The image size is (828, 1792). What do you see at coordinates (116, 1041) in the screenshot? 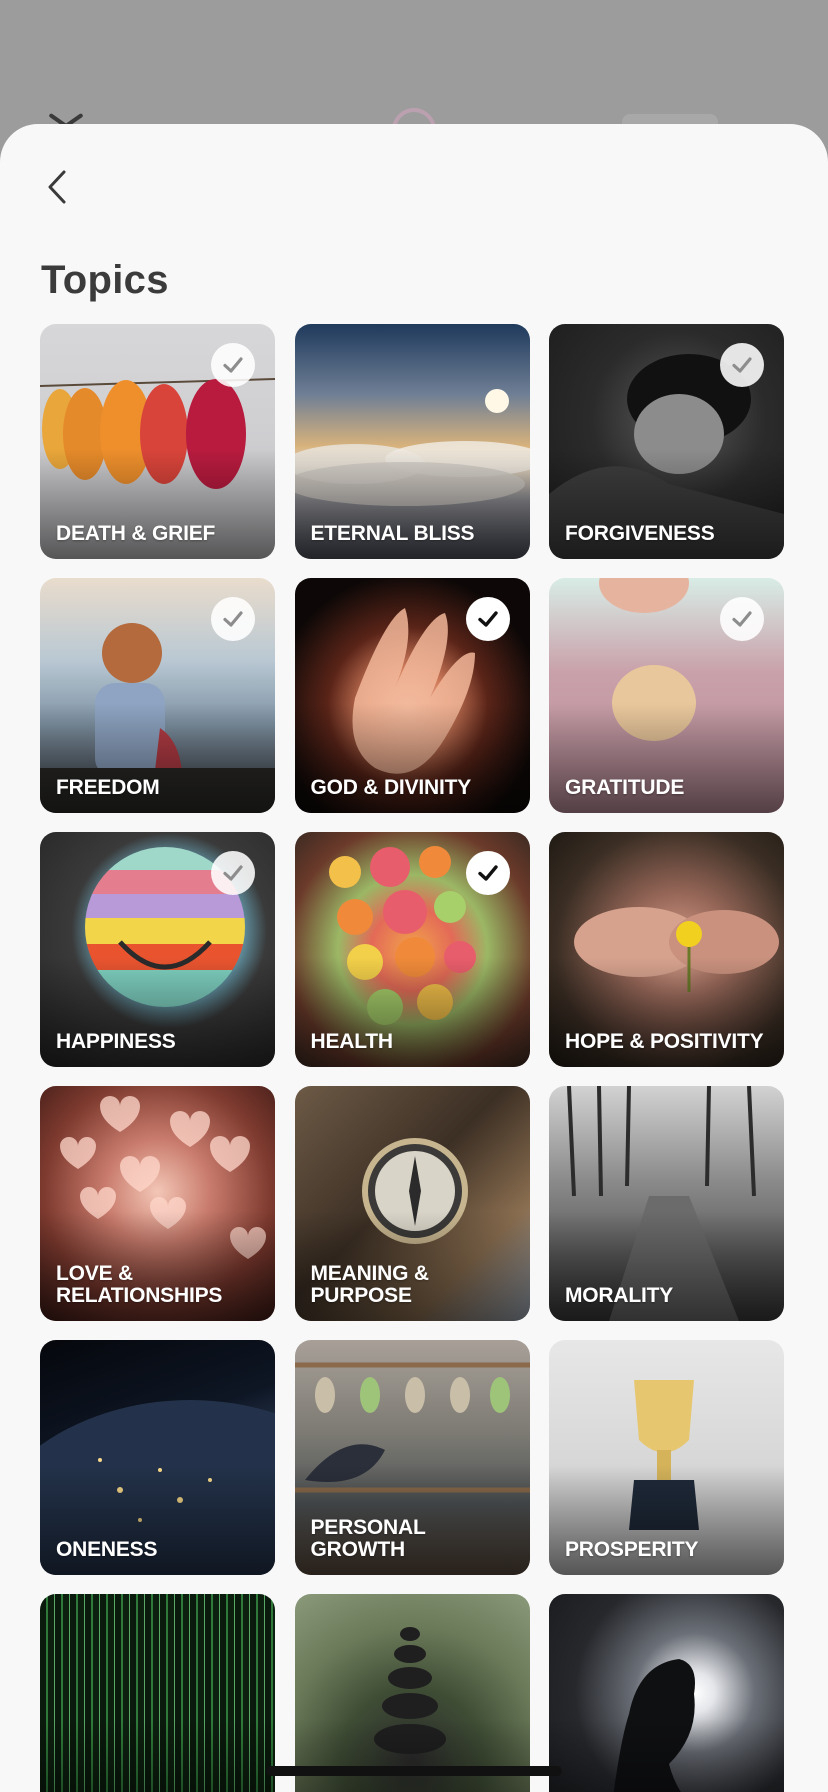
I see `topic-label: HAPPINESS` at bounding box center [116, 1041].